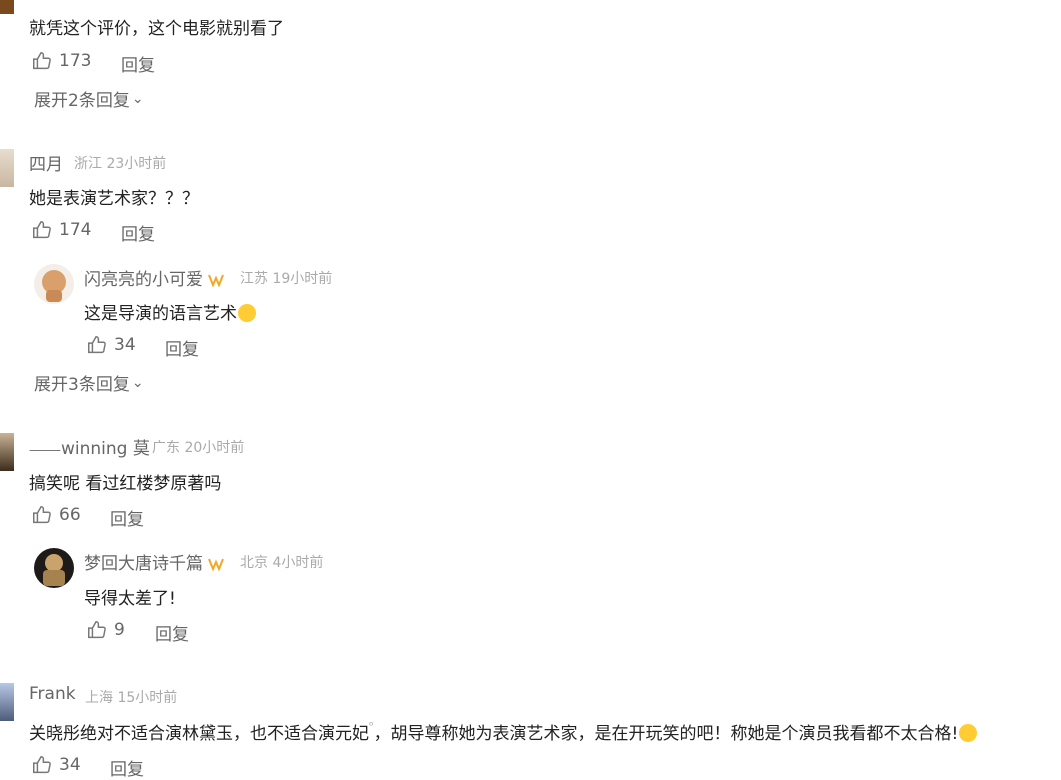 Image resolution: width=1061 pixels, height=780 pixels. I want to click on comment-text: 就凭这个评价，这个电影就别看了, so click(156, 29).